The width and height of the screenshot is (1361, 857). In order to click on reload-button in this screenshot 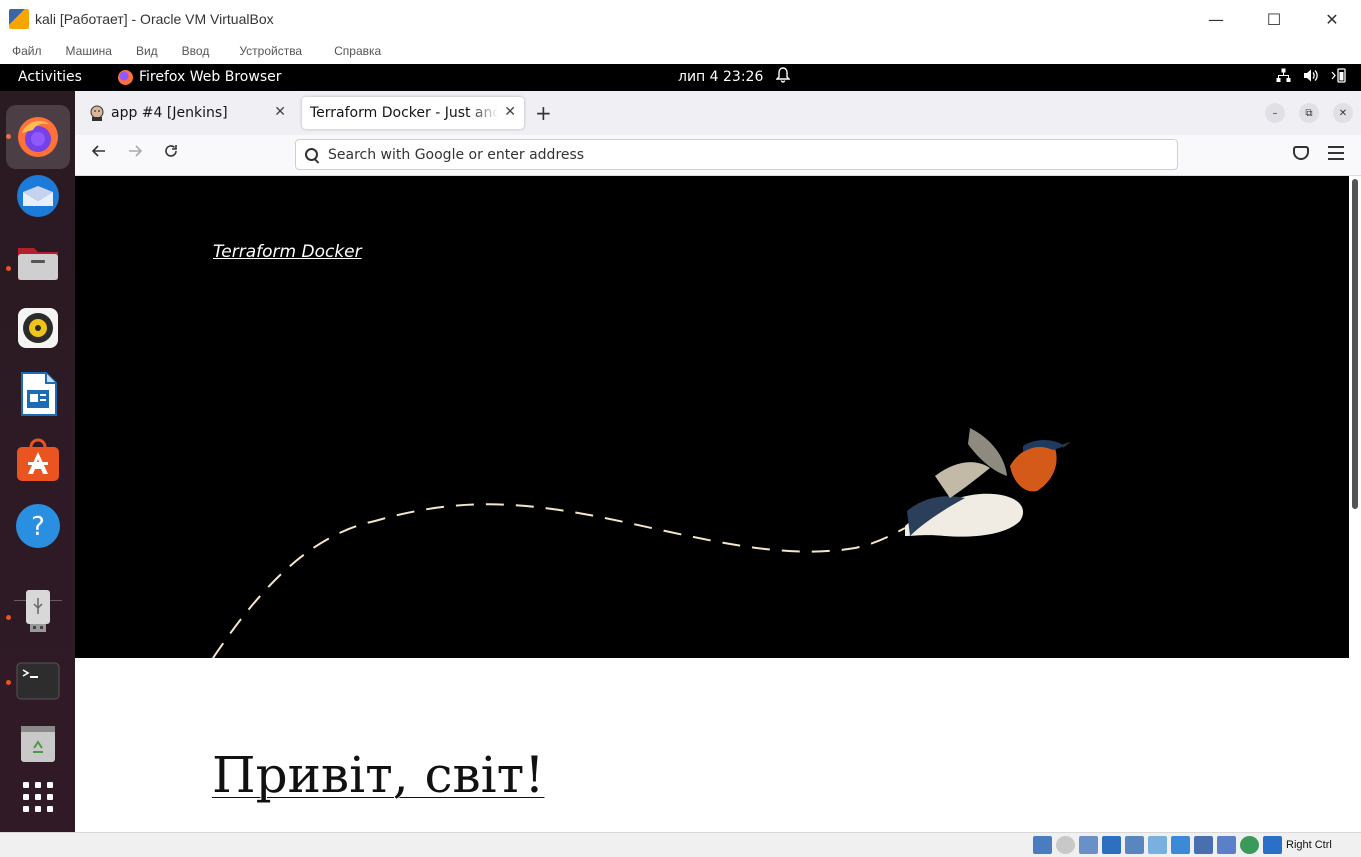, I will do `click(171, 153)`.